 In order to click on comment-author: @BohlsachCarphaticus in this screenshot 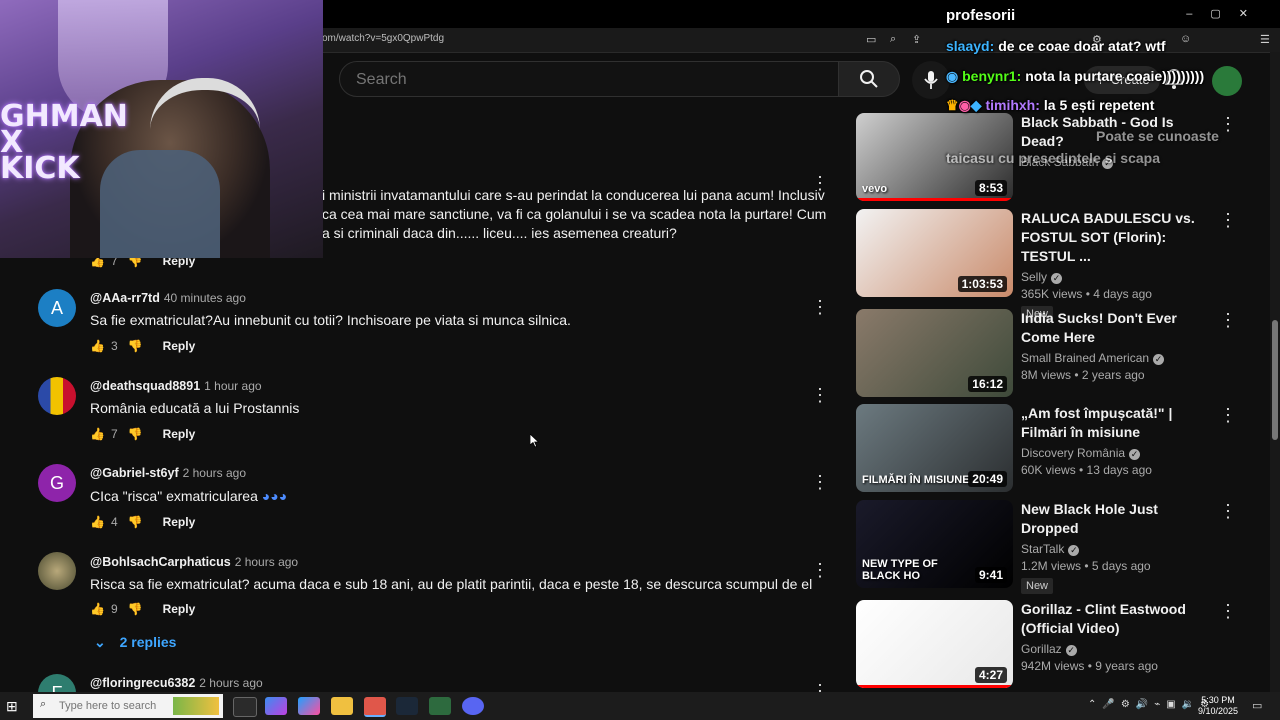, I will do `click(160, 562)`.